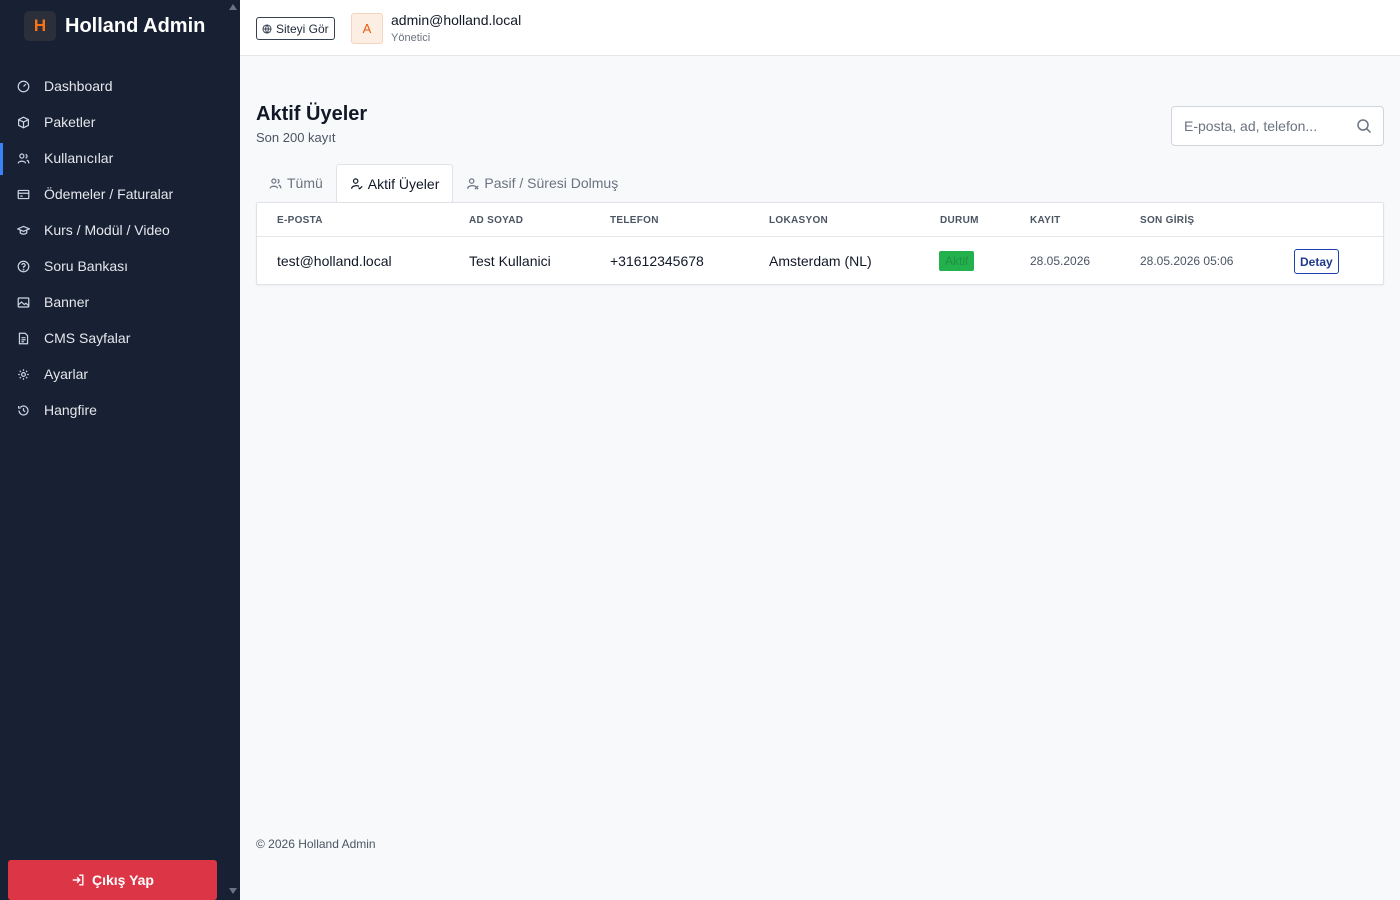 Image resolution: width=1400 pixels, height=900 pixels. Describe the element at coordinates (78, 86) in the screenshot. I see `sidebar-item-label: Dashboard` at that location.